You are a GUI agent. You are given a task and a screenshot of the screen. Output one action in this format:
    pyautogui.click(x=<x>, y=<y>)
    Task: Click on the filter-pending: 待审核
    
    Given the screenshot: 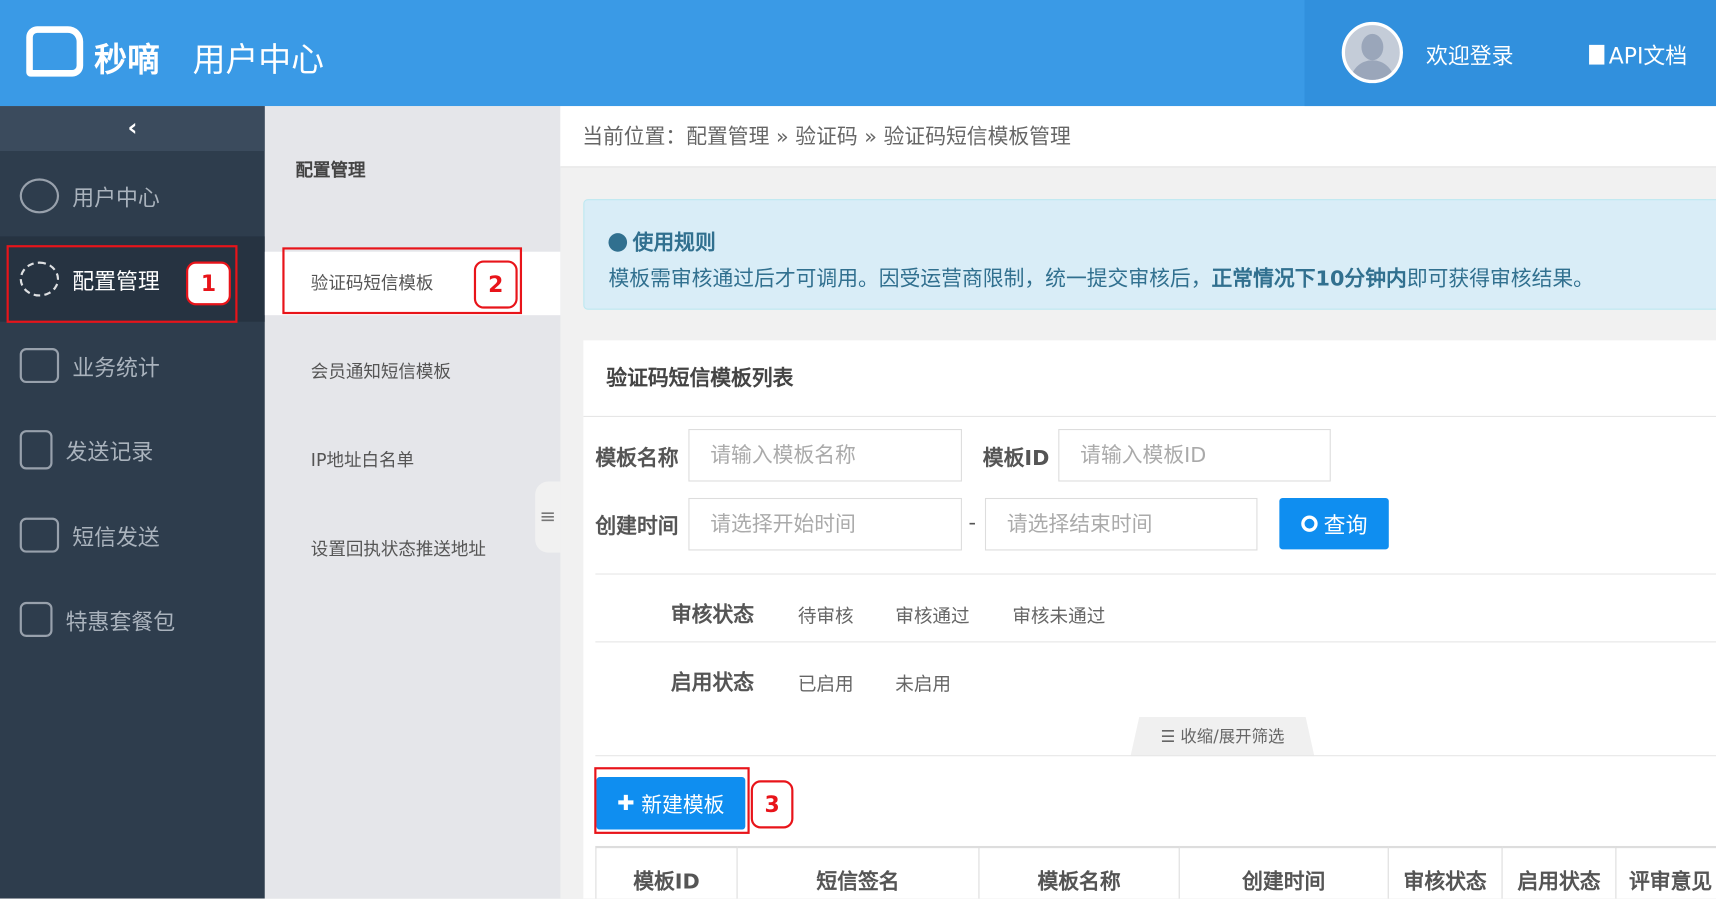 What is the action you would take?
    pyautogui.click(x=826, y=614)
    